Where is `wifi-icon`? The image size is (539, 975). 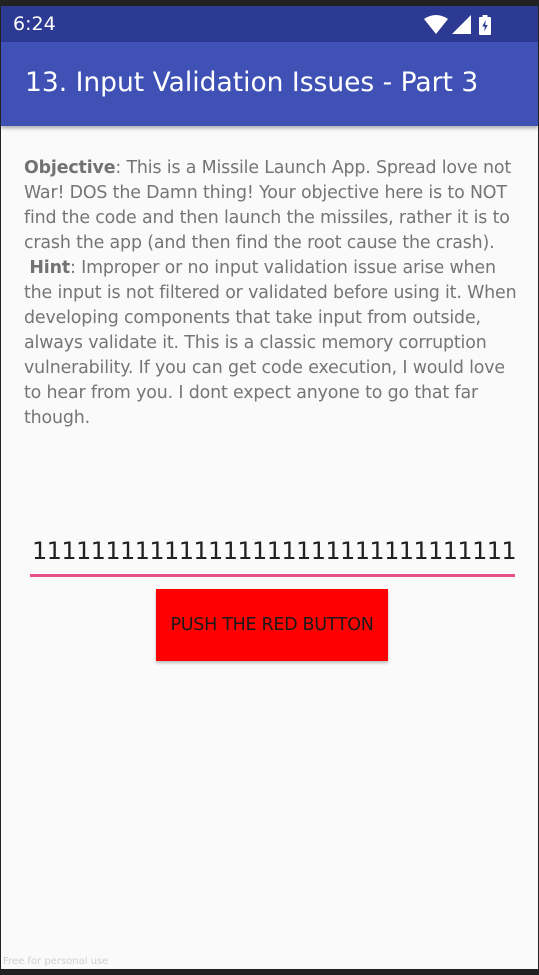 wifi-icon is located at coordinates (436, 24).